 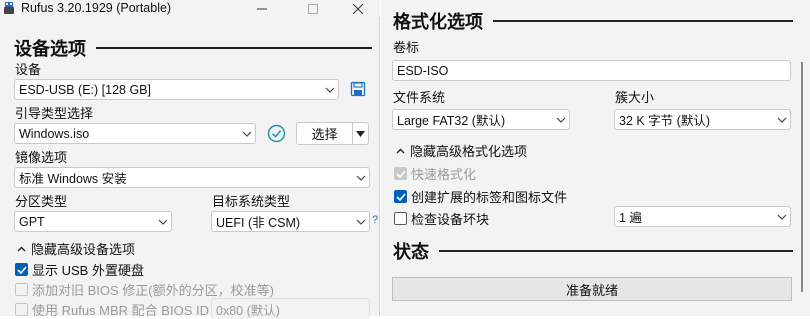 I want to click on quick-format-label: 快速格式化, so click(x=444, y=174).